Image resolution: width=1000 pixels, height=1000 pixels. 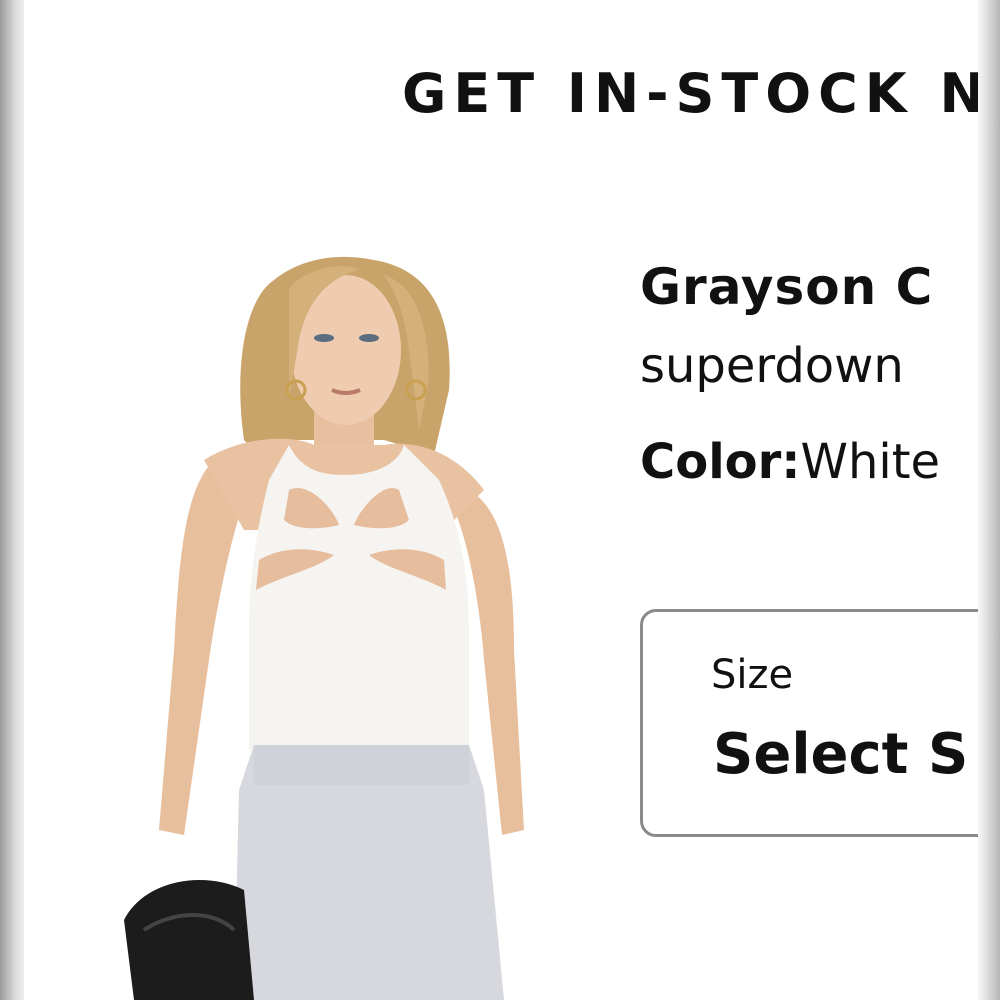 What do you see at coordinates (752, 675) in the screenshot?
I see `size-select-label: Size` at bounding box center [752, 675].